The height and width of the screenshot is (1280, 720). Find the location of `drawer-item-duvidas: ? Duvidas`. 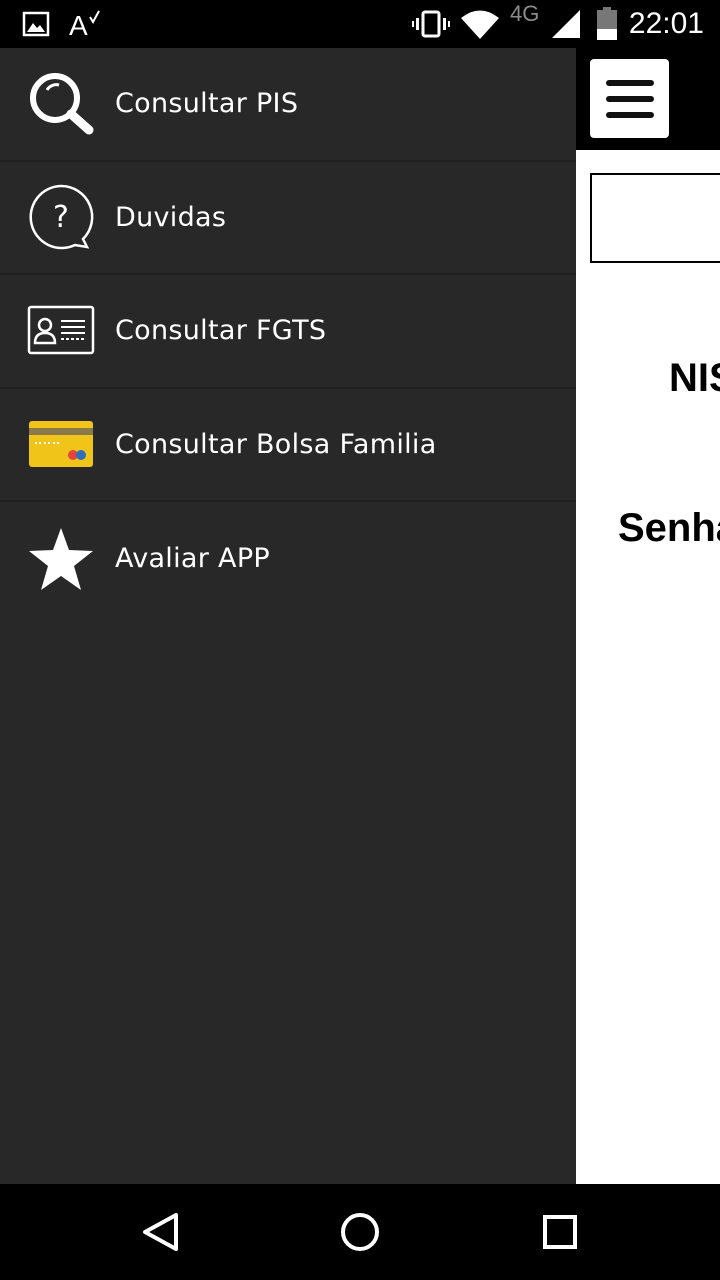

drawer-item-duvidas: ? Duvidas is located at coordinates (288, 218).